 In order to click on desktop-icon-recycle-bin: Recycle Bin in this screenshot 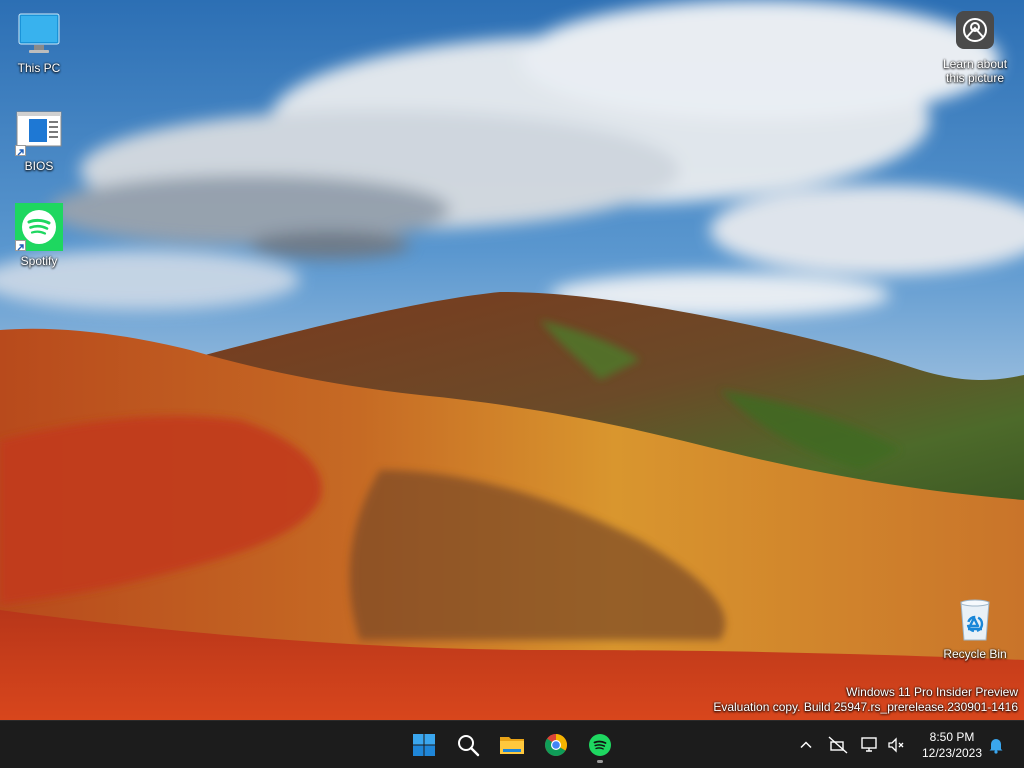, I will do `click(975, 628)`.